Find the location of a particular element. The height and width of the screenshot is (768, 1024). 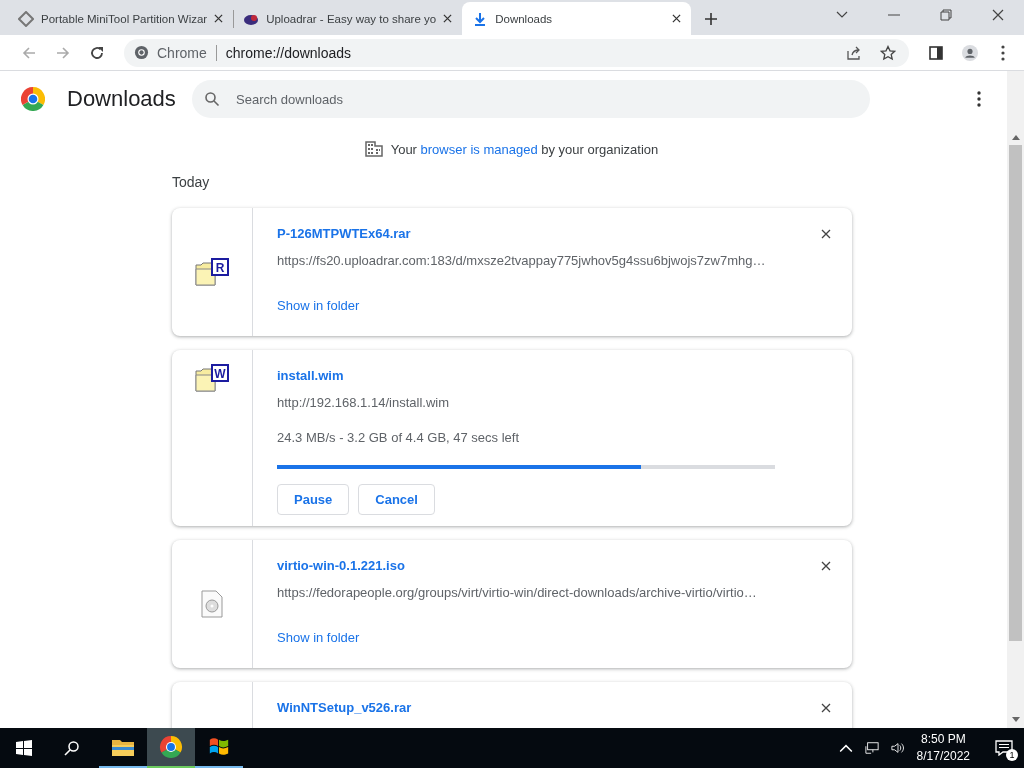

managed-link: browser is managed is located at coordinates (479, 149).